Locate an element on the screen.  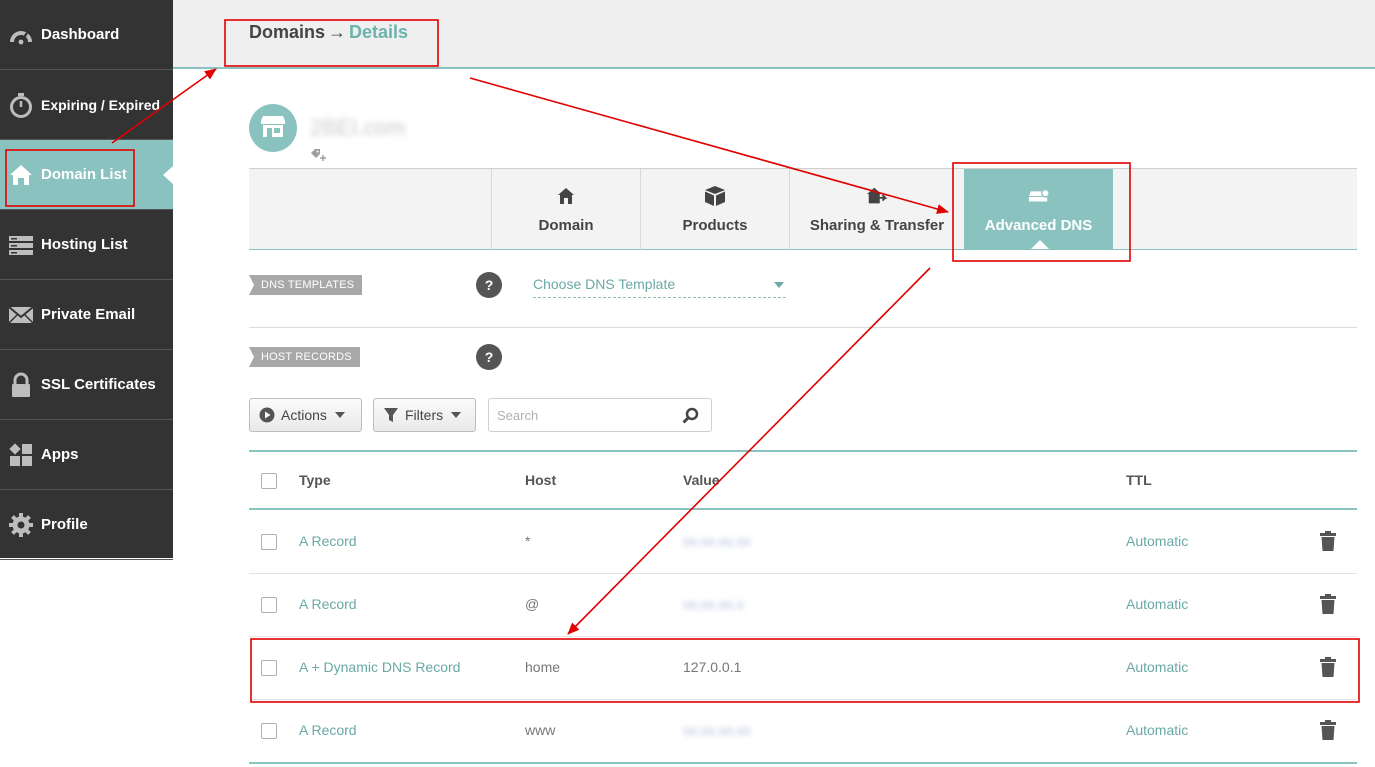
sidebar-item-profile: Profile is located at coordinates (86, 525).